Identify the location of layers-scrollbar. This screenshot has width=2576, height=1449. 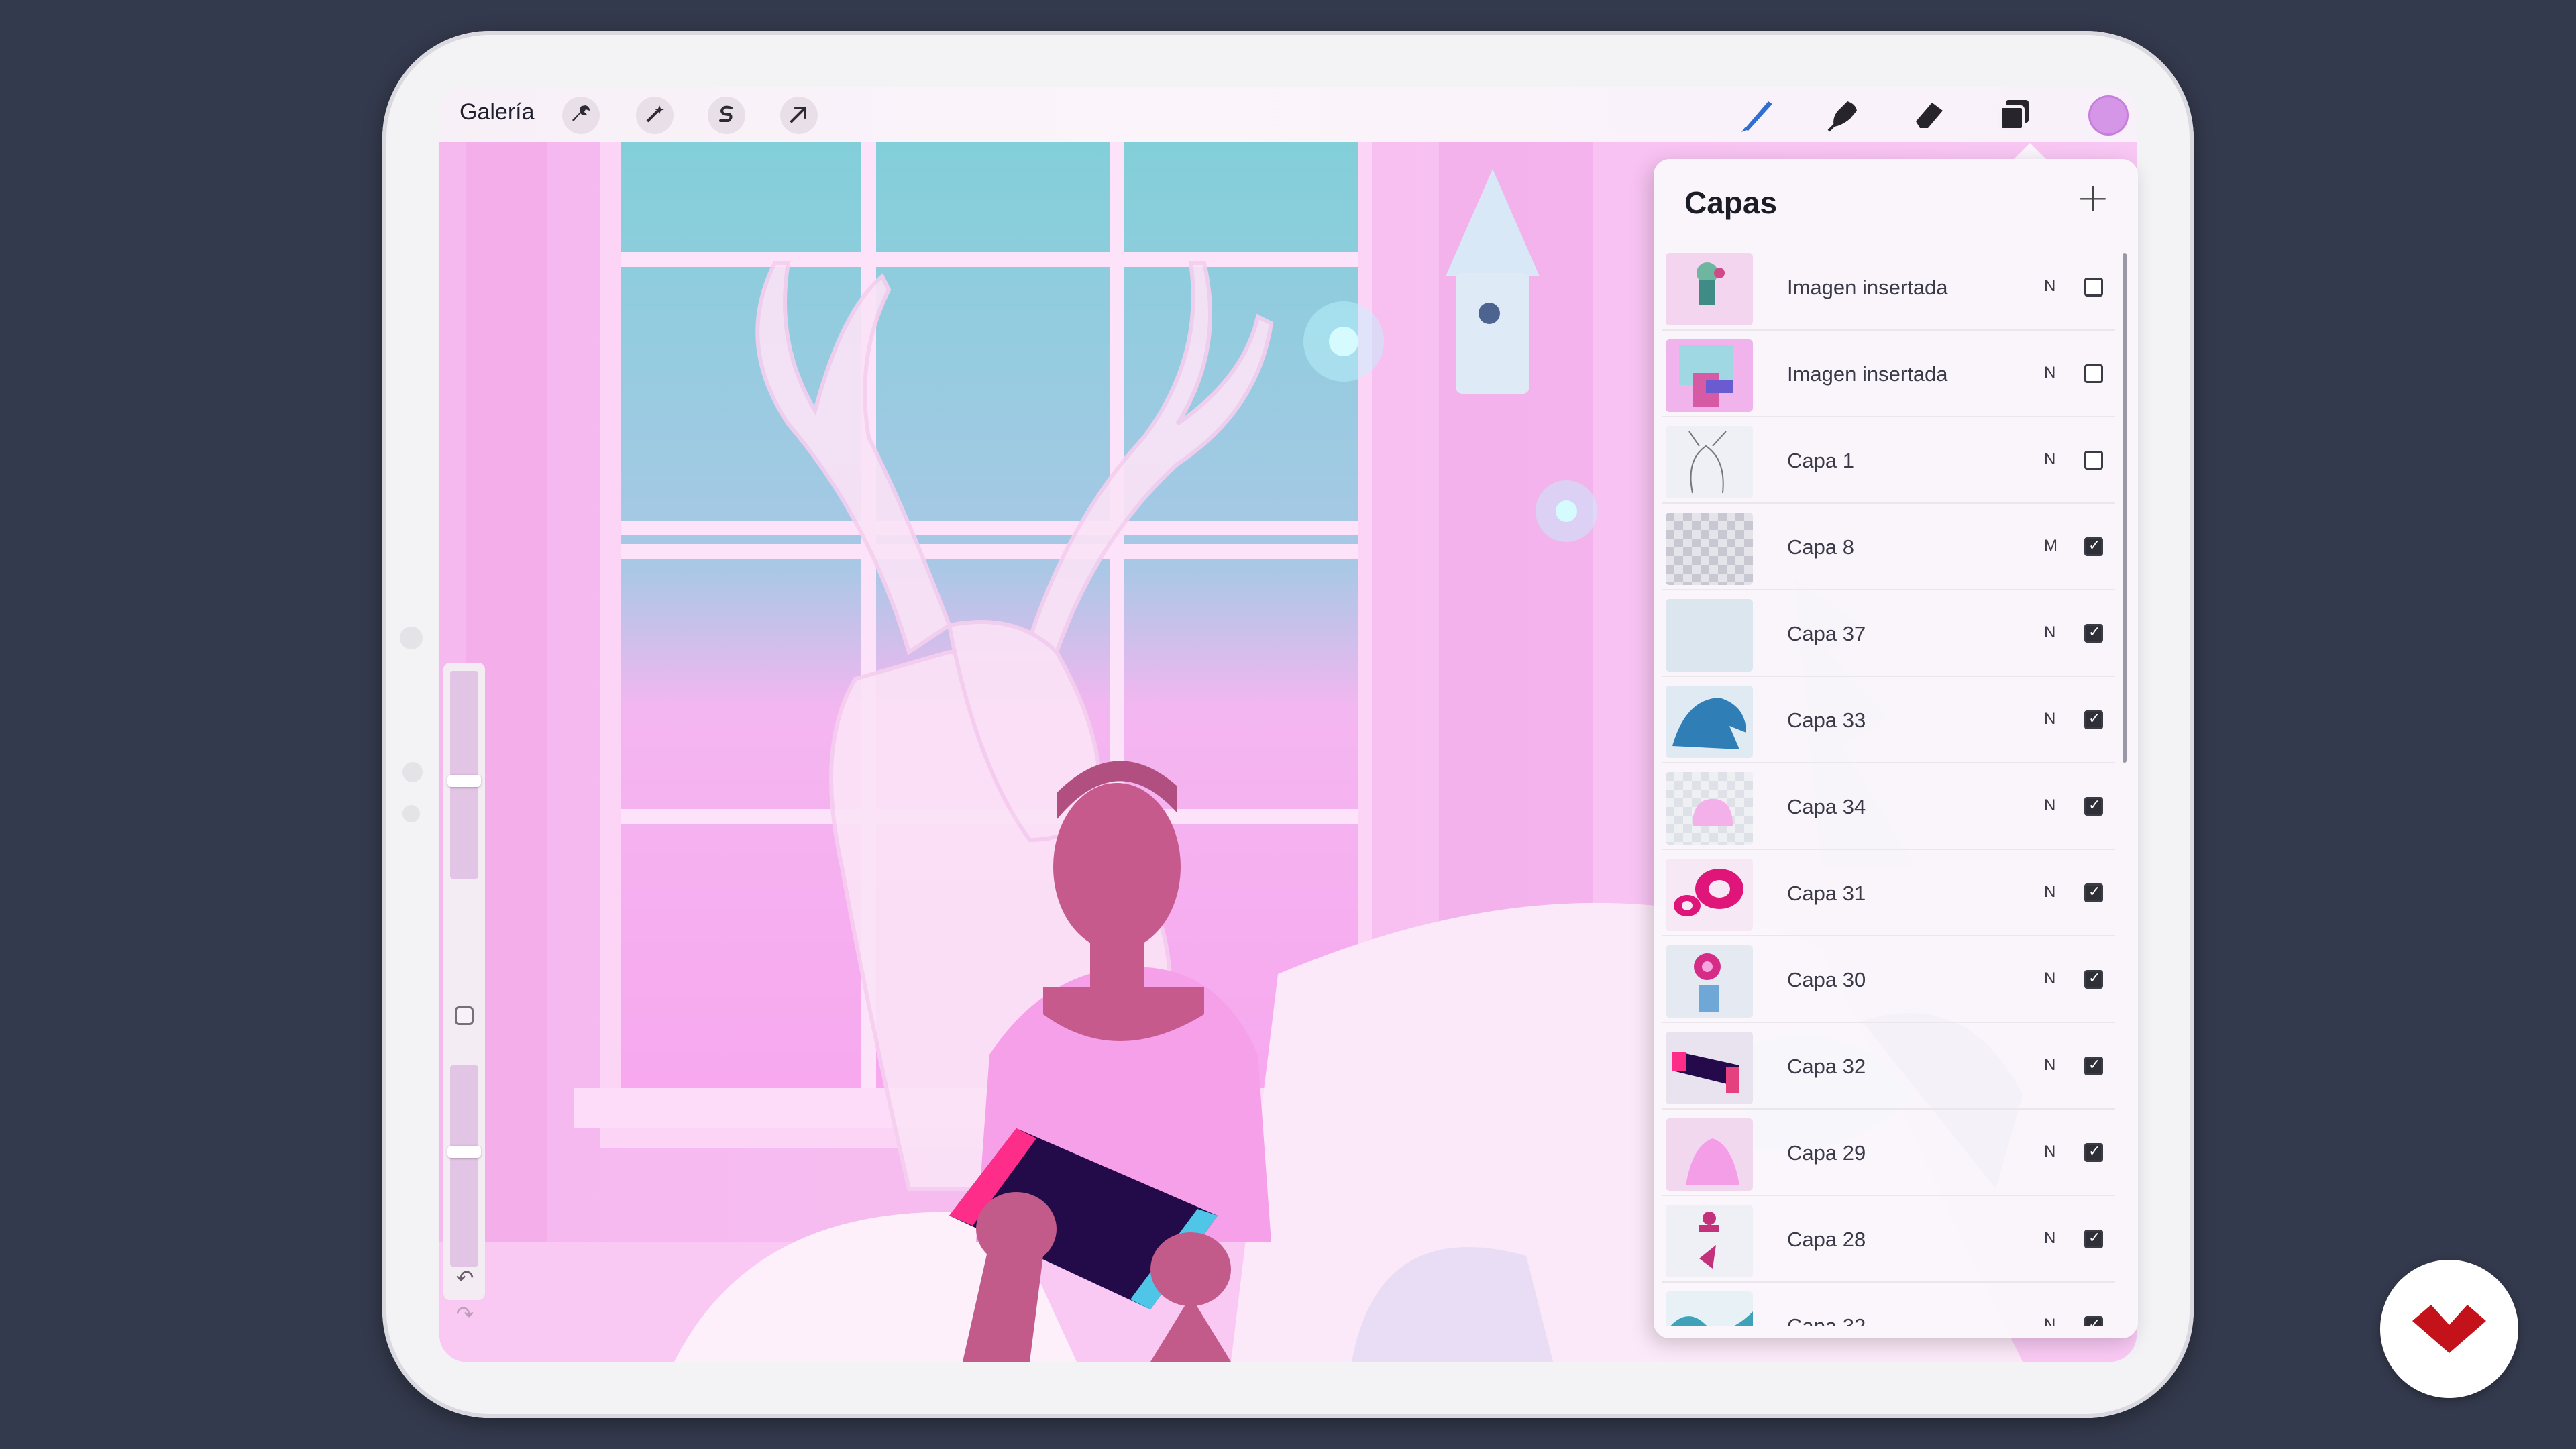
(2125, 508).